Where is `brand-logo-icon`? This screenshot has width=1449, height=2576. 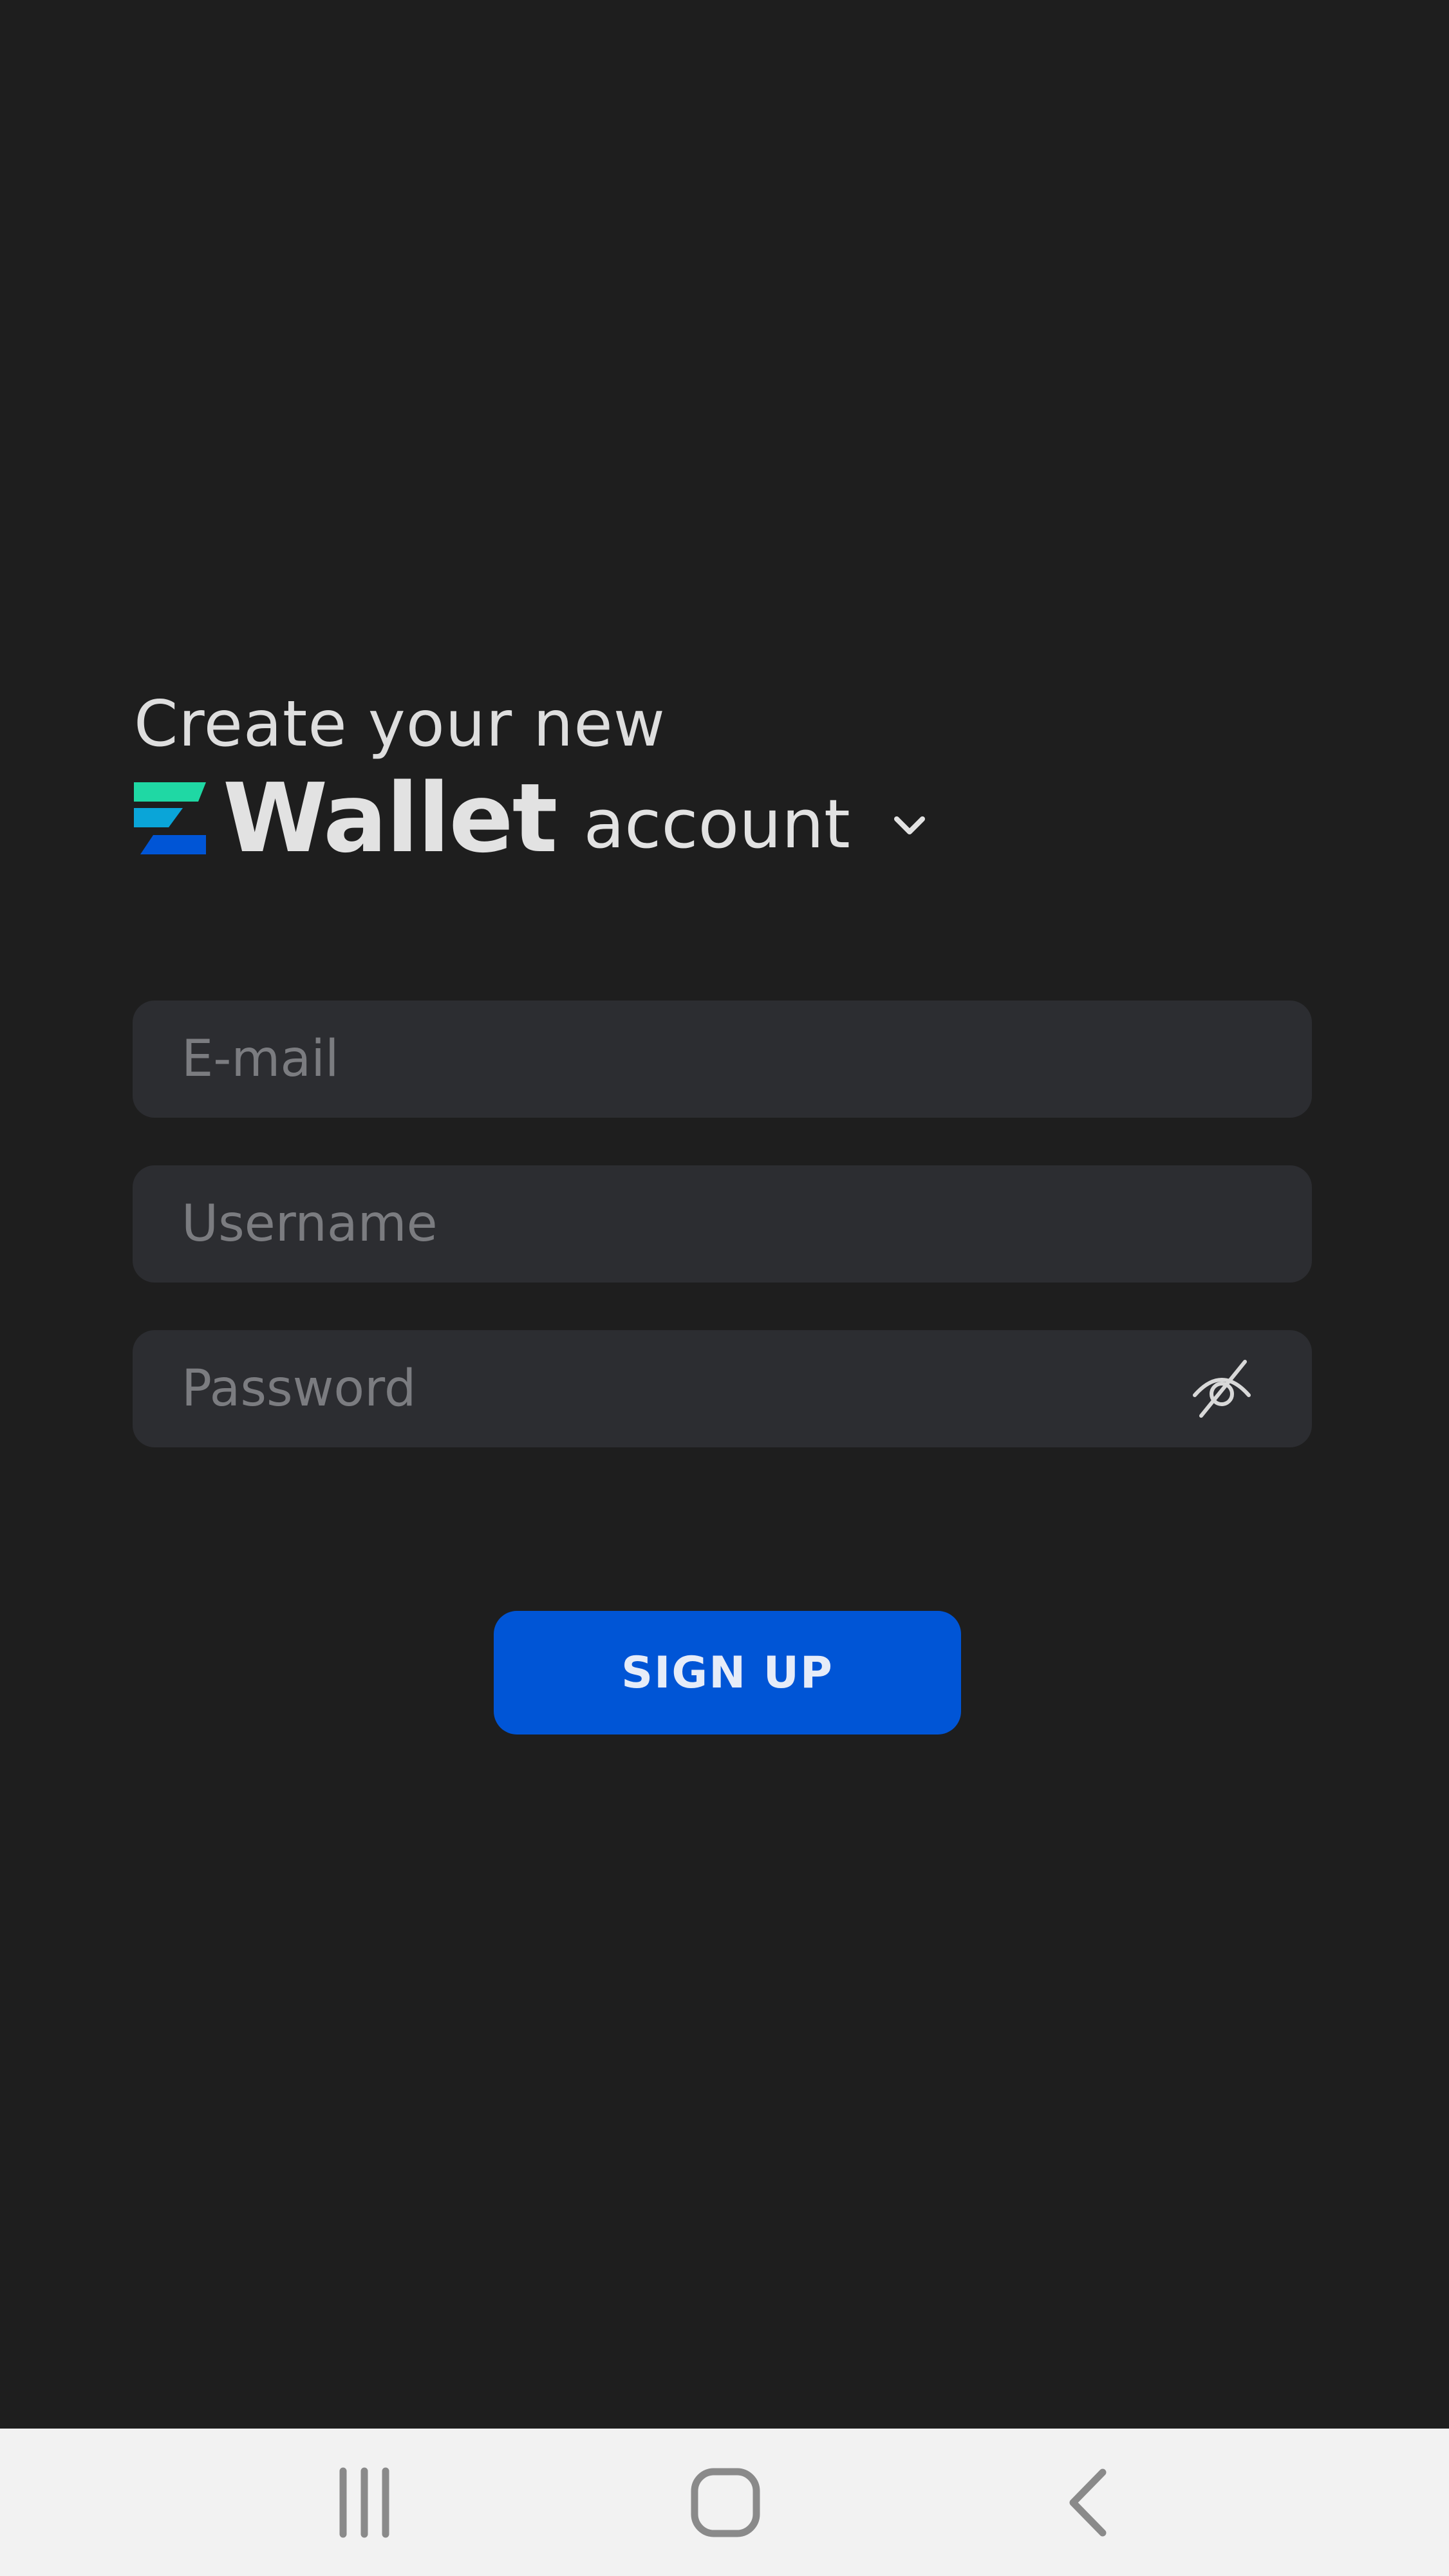
brand-logo-icon is located at coordinates (170, 818).